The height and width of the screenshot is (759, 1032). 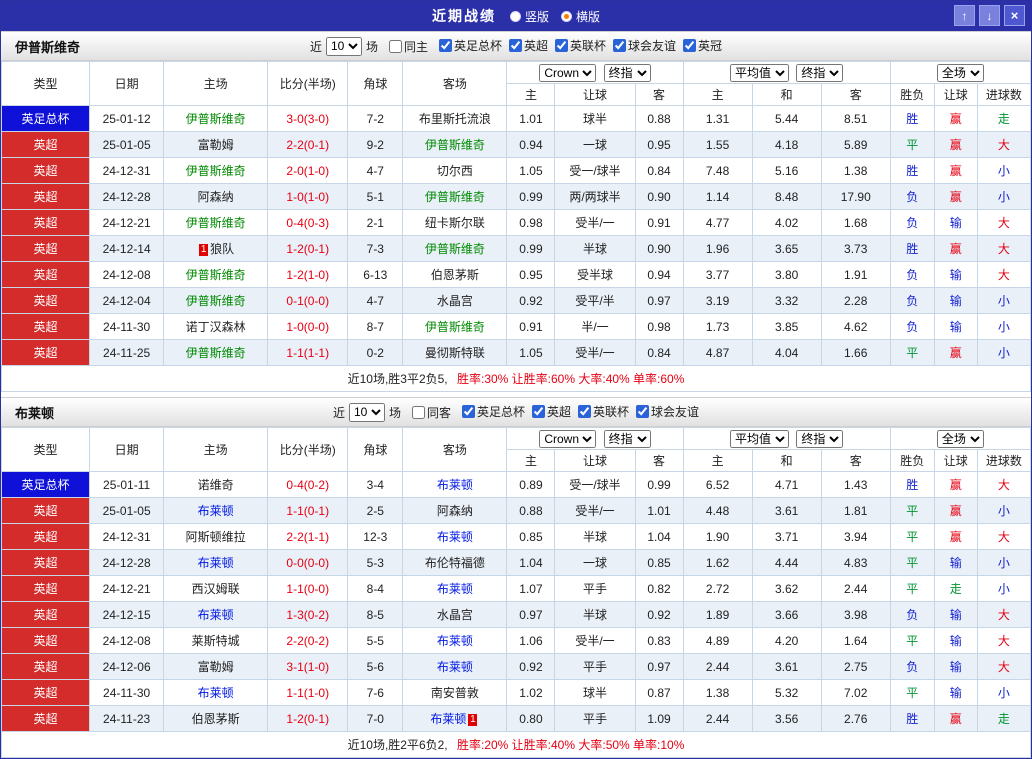 I want to click on away-team: 阿森纳, so click(x=455, y=510).